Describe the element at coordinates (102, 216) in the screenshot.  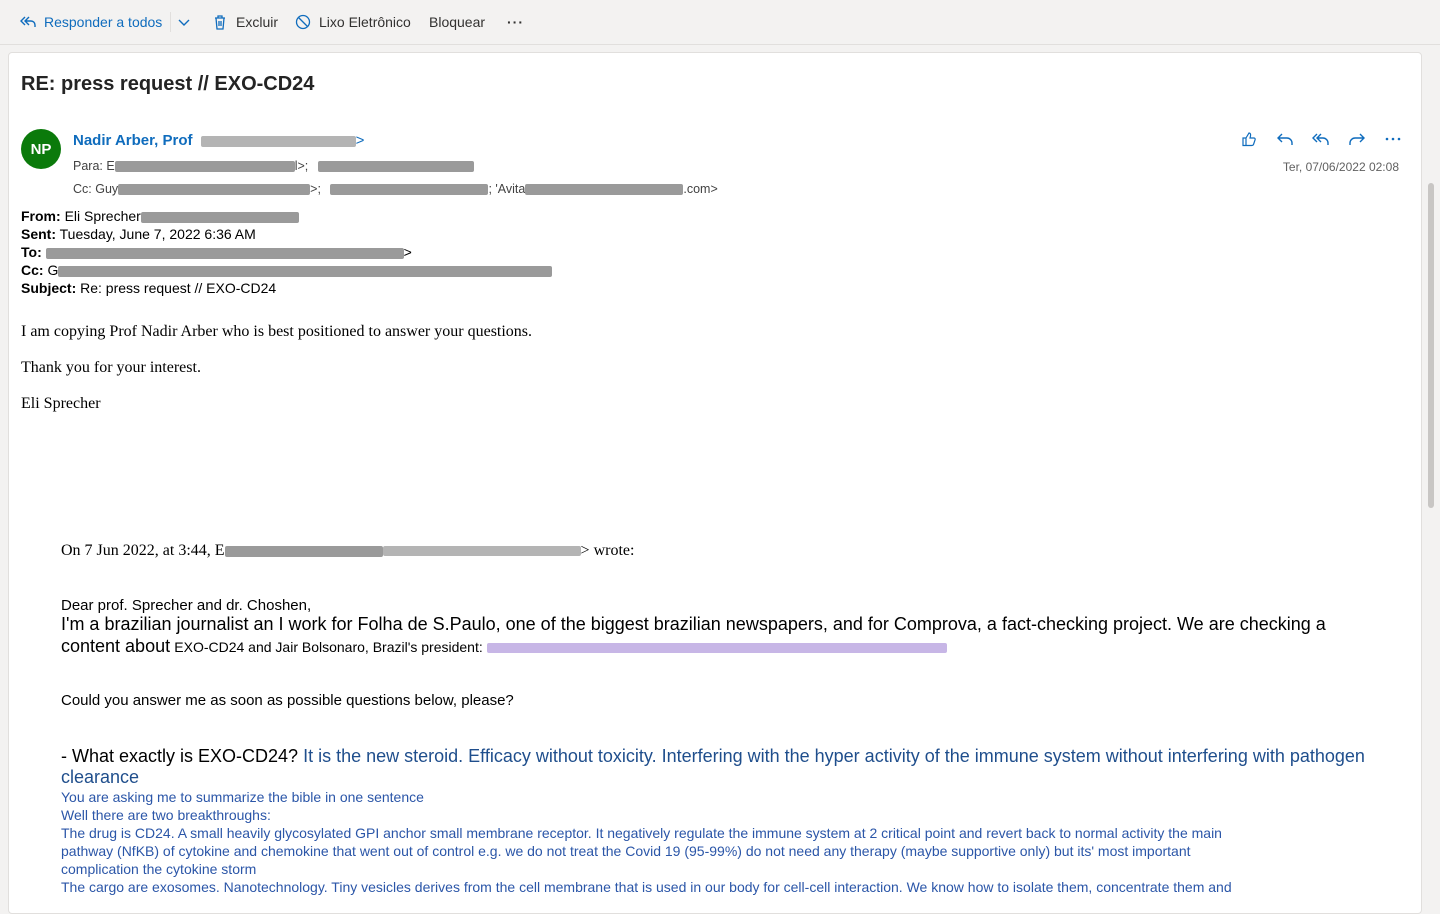
I see `fwd-from-value: Eli Sprecher` at that location.